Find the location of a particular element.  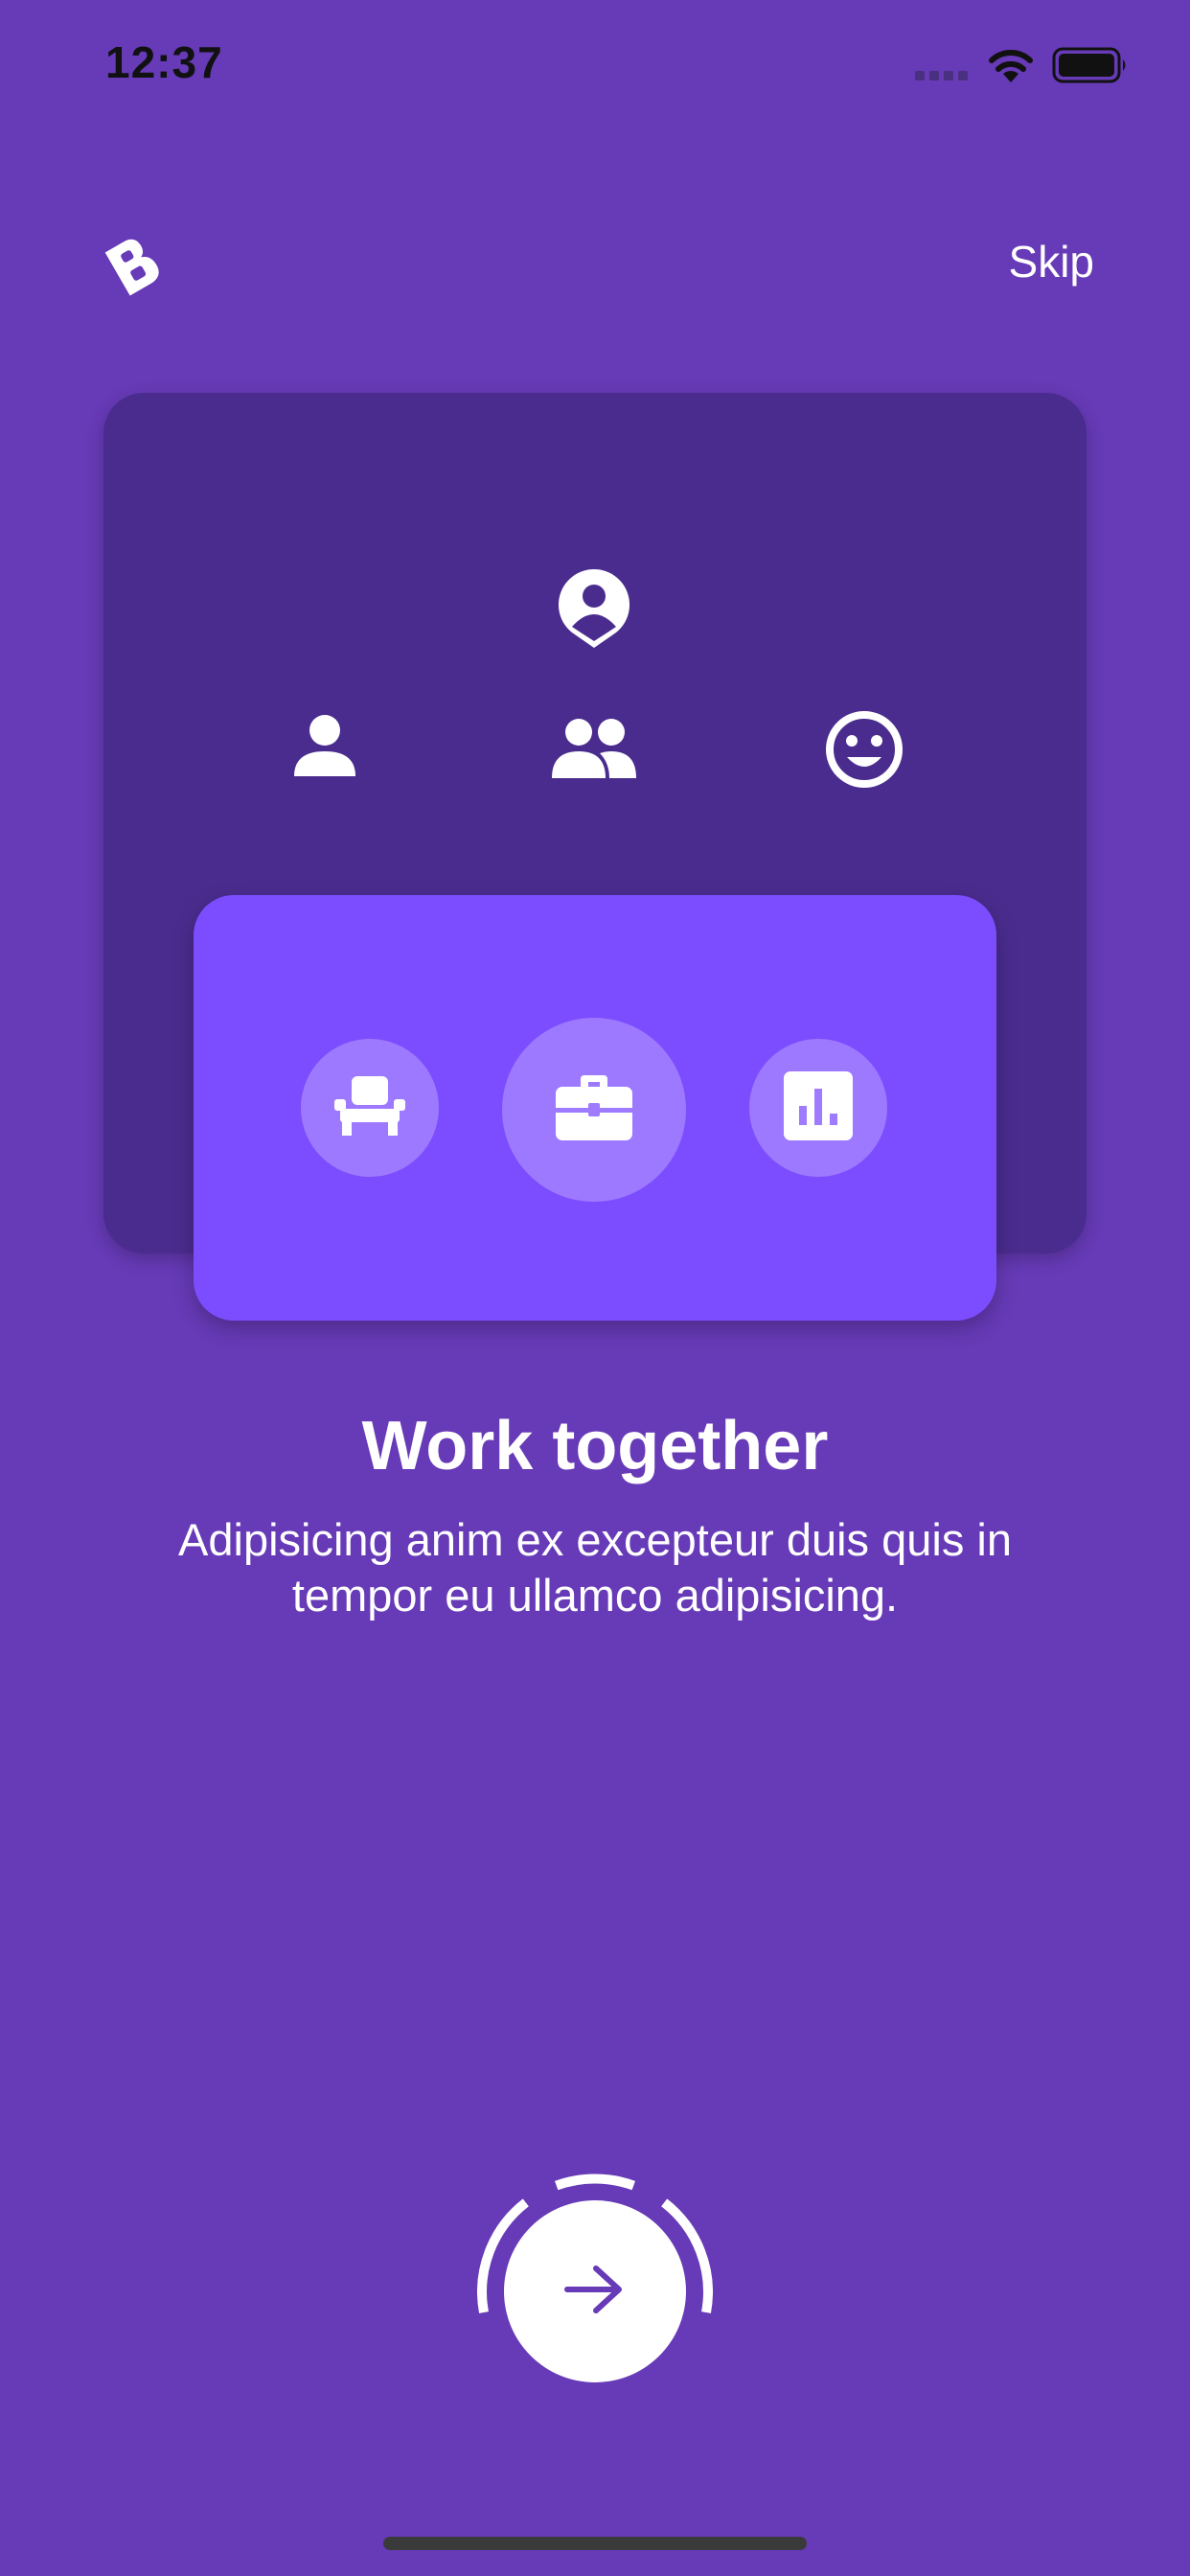

status-bar: 12:37 is located at coordinates (595, 67).